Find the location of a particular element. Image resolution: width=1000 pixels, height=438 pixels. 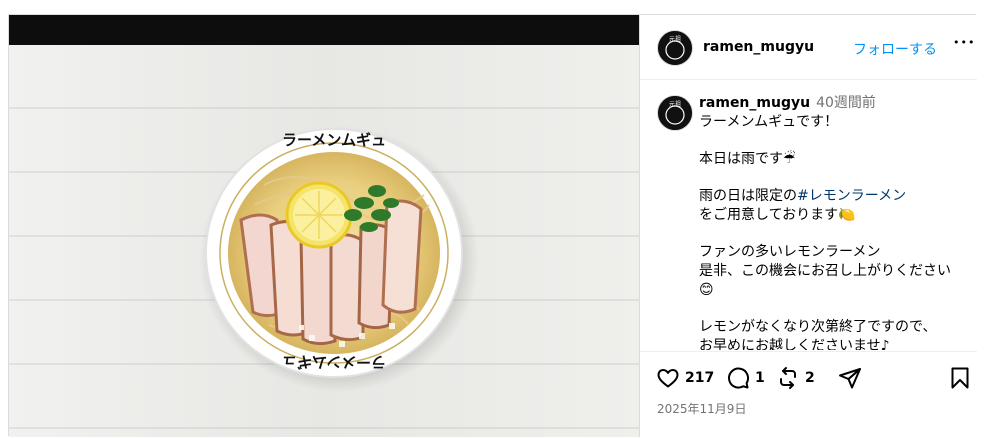

comment-count: 1 is located at coordinates (760, 378).